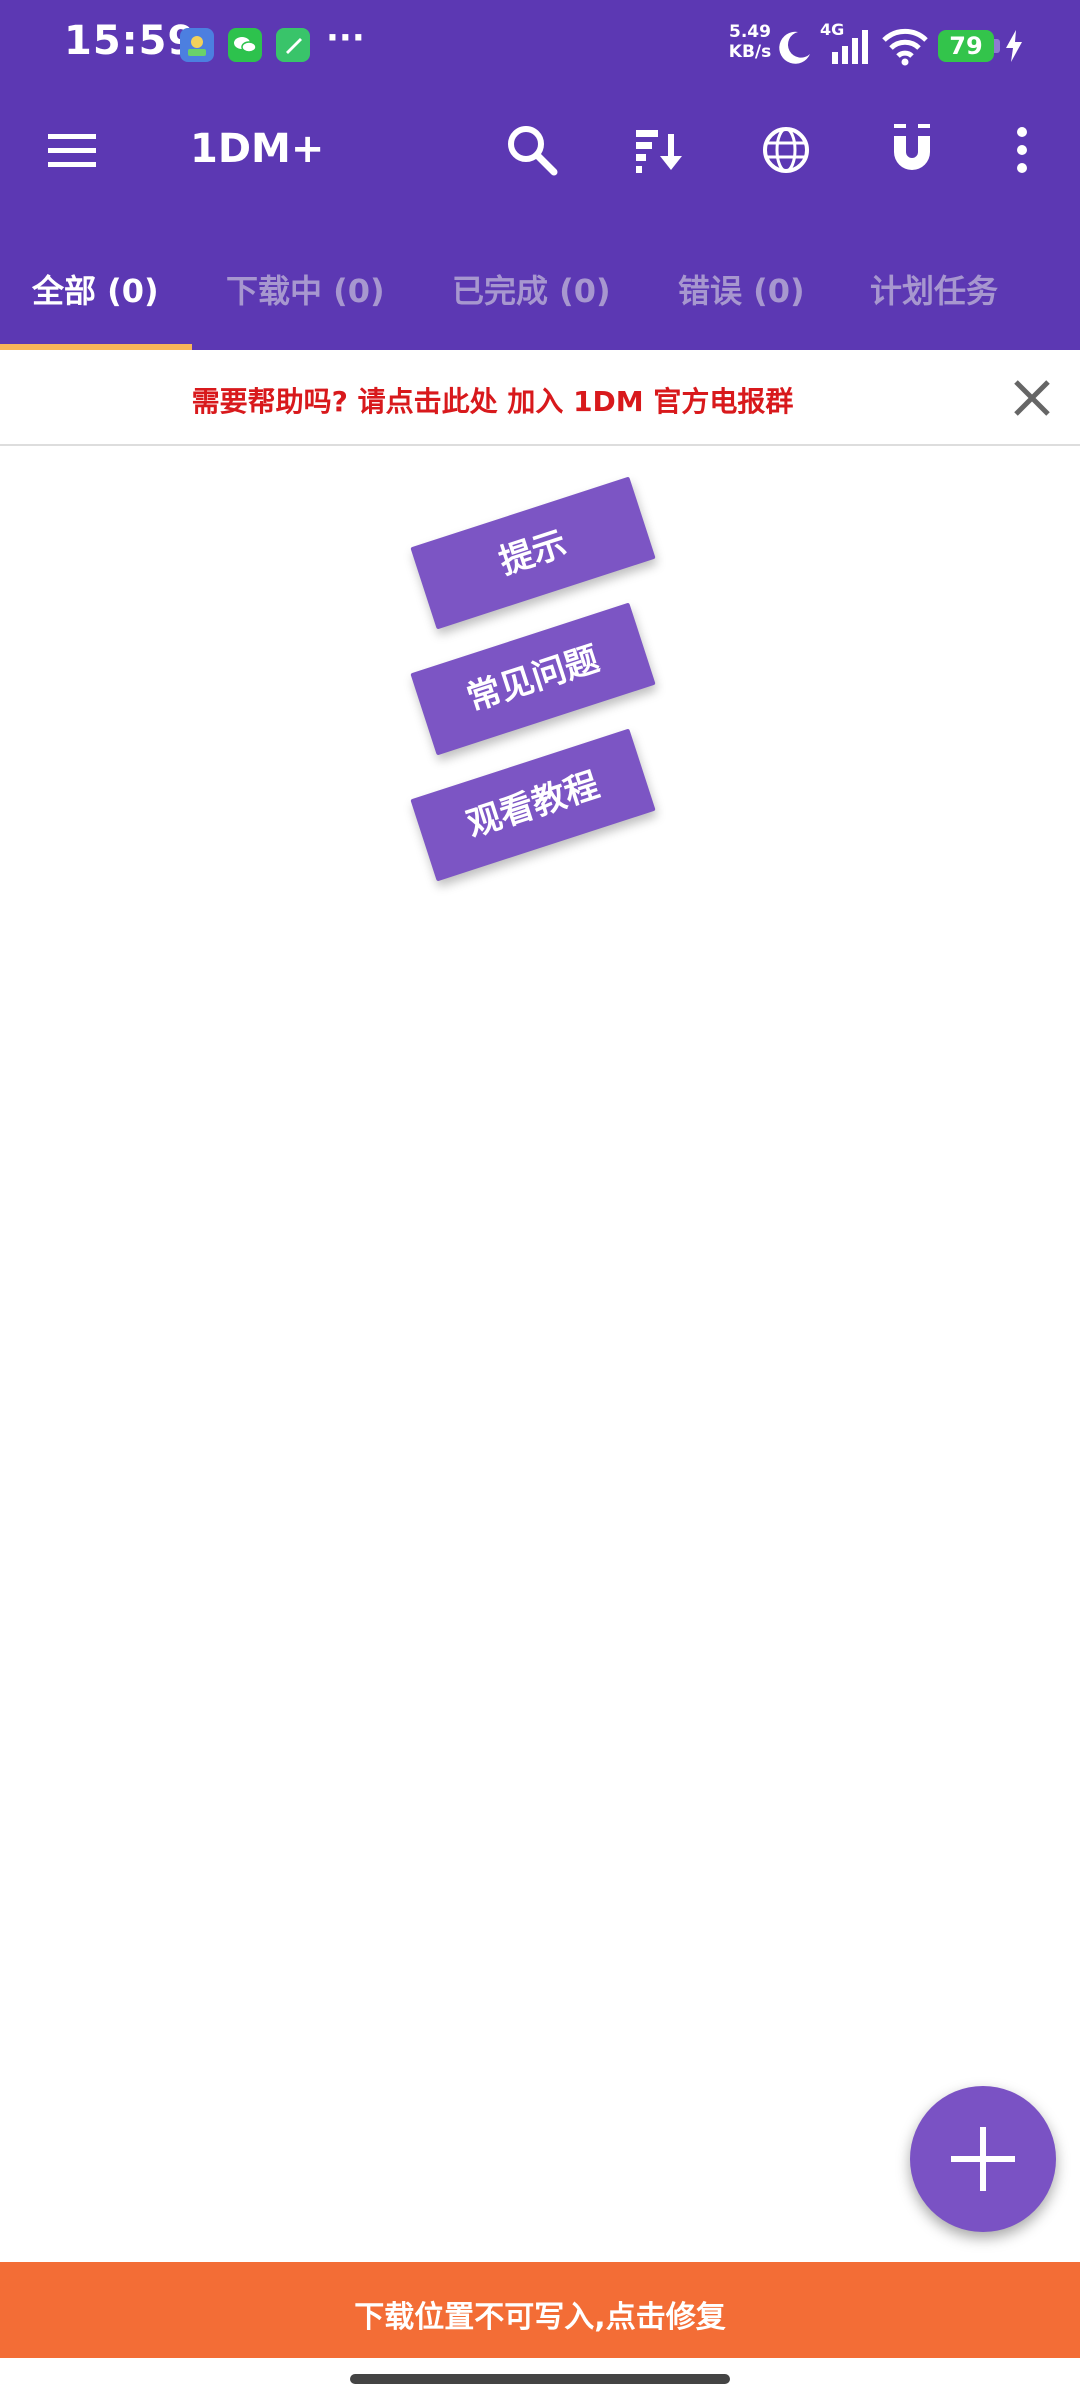  I want to click on sort-icon, so click(660, 150).